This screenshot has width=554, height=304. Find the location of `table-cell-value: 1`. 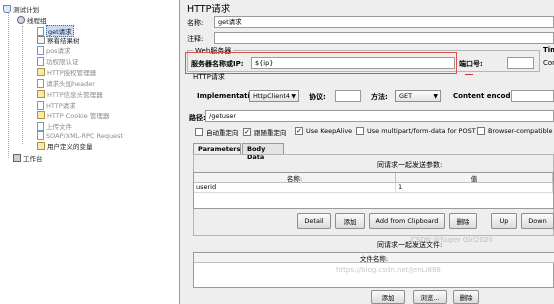

table-cell-value: 1 is located at coordinates (474, 188).